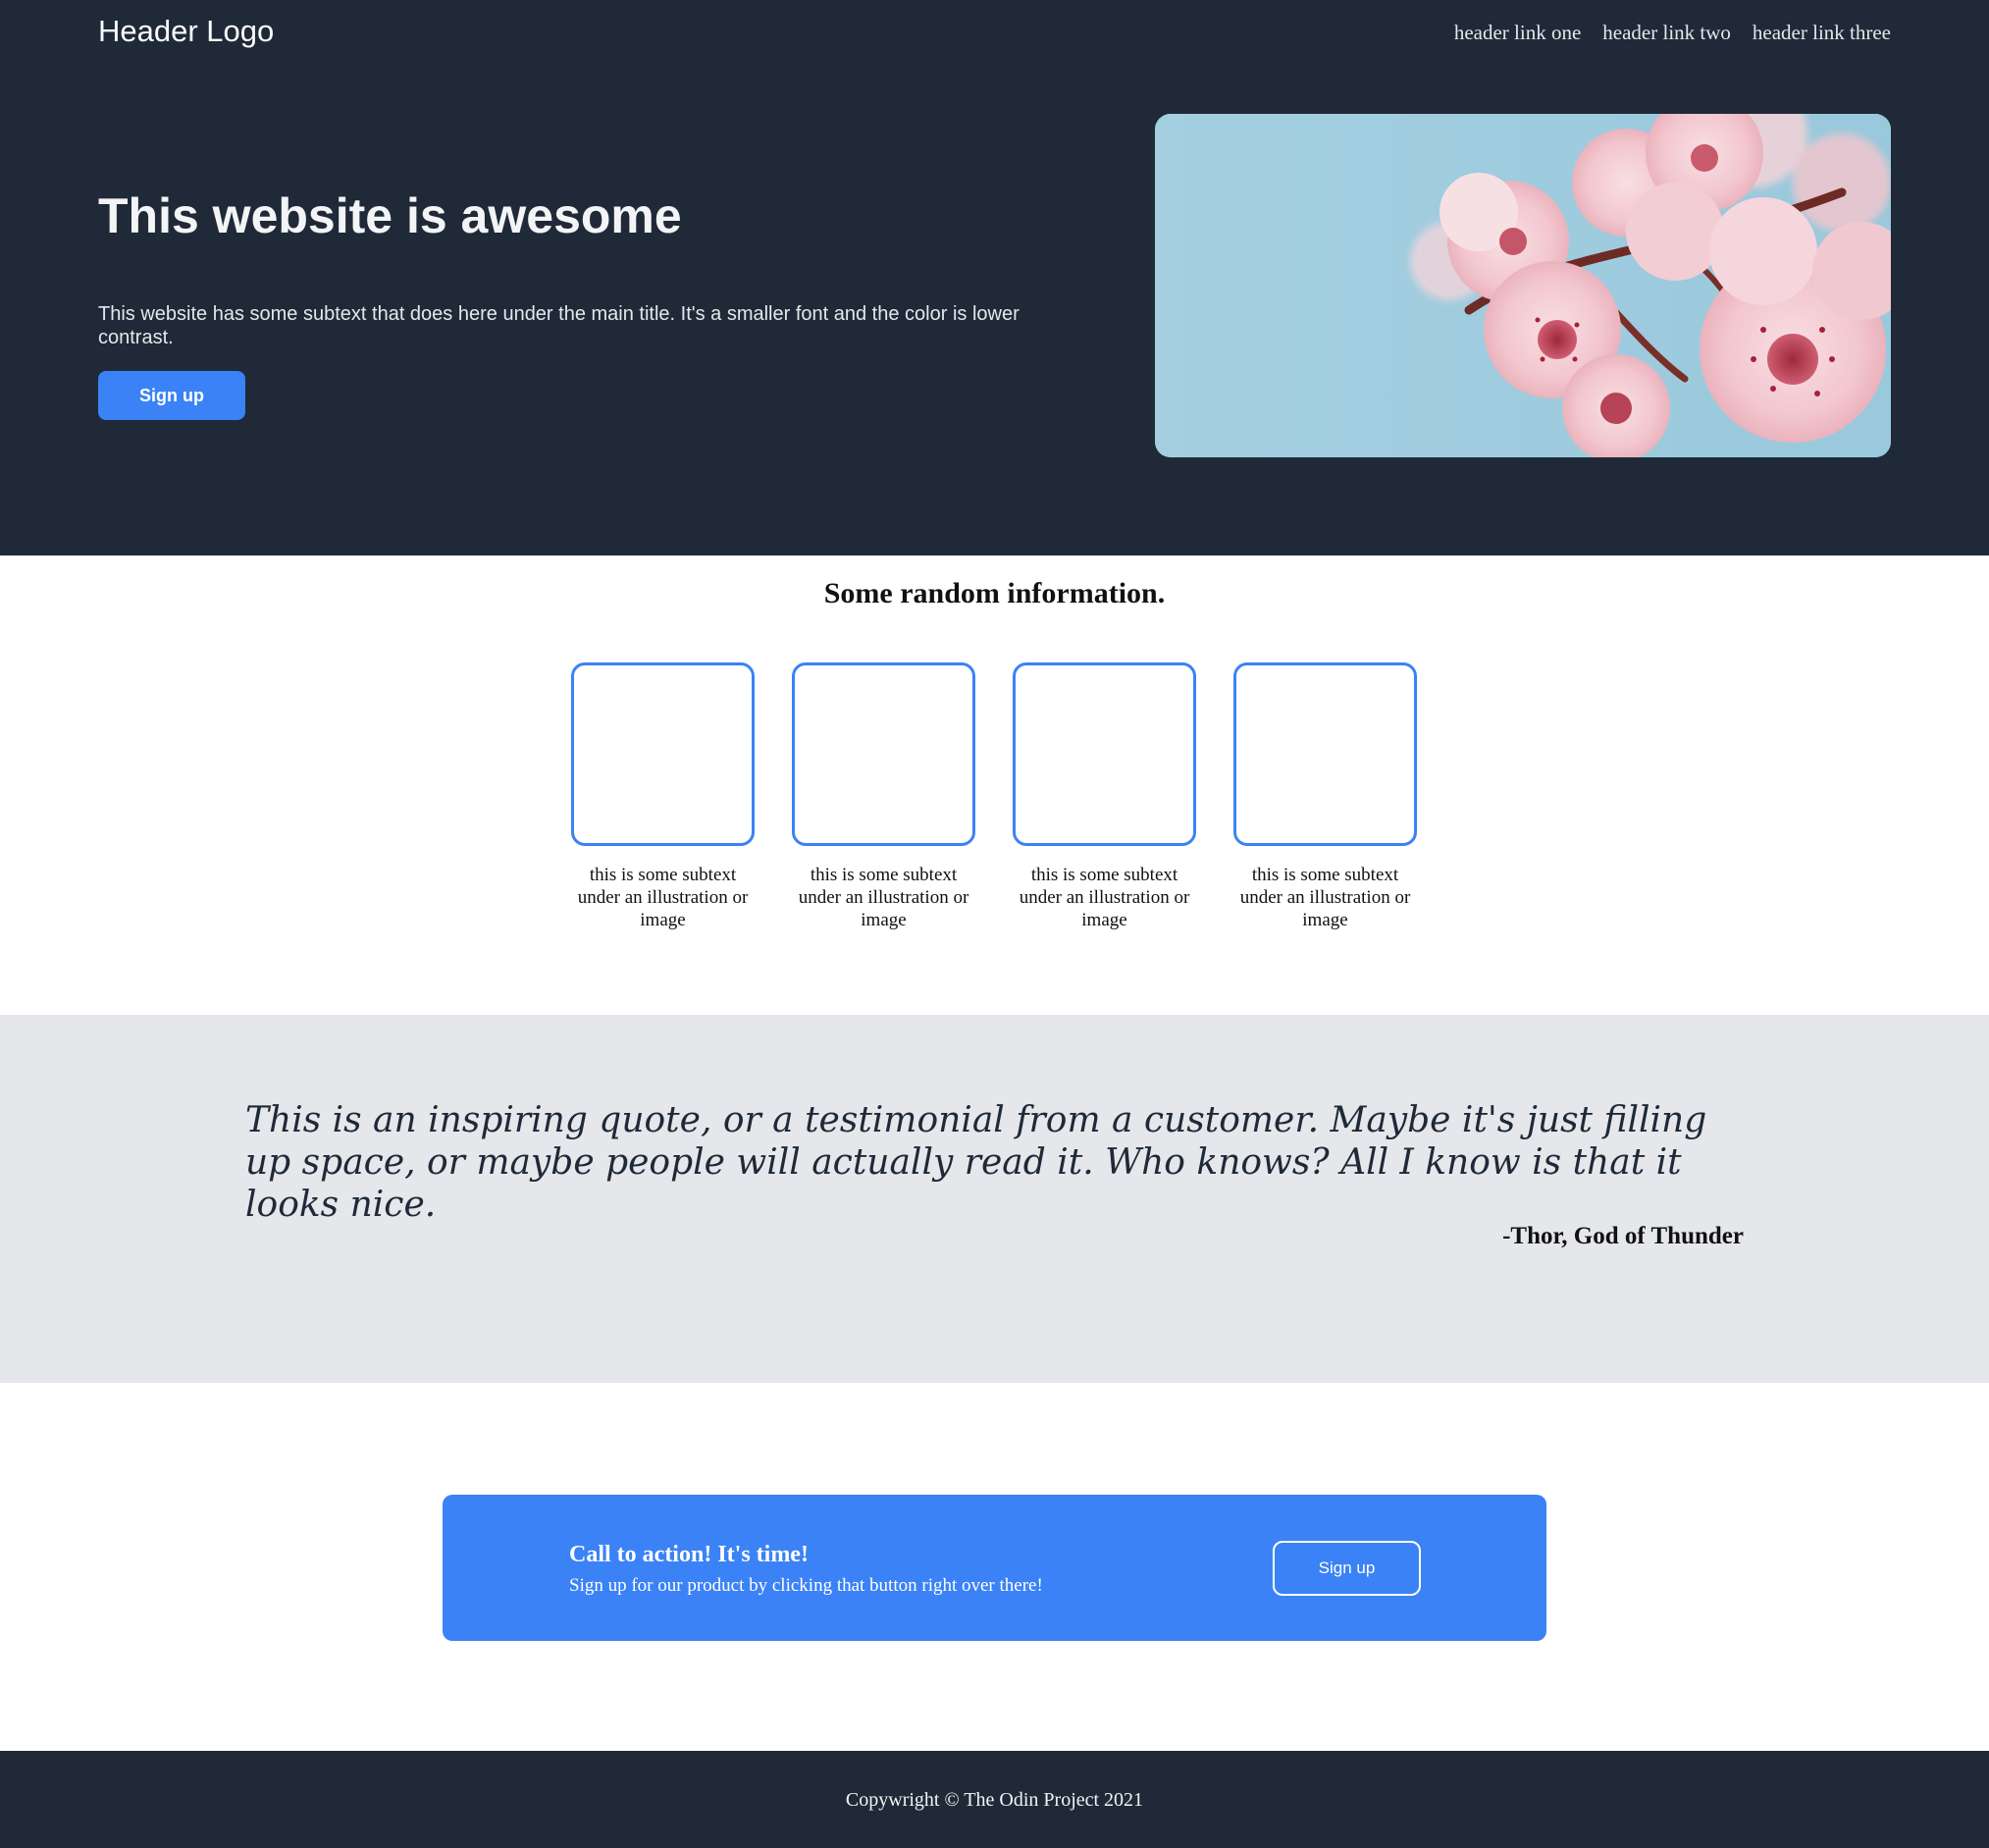 The width and height of the screenshot is (1989, 1848). I want to click on footer: Copywright © The Odin Project 2021, so click(994, 1800).